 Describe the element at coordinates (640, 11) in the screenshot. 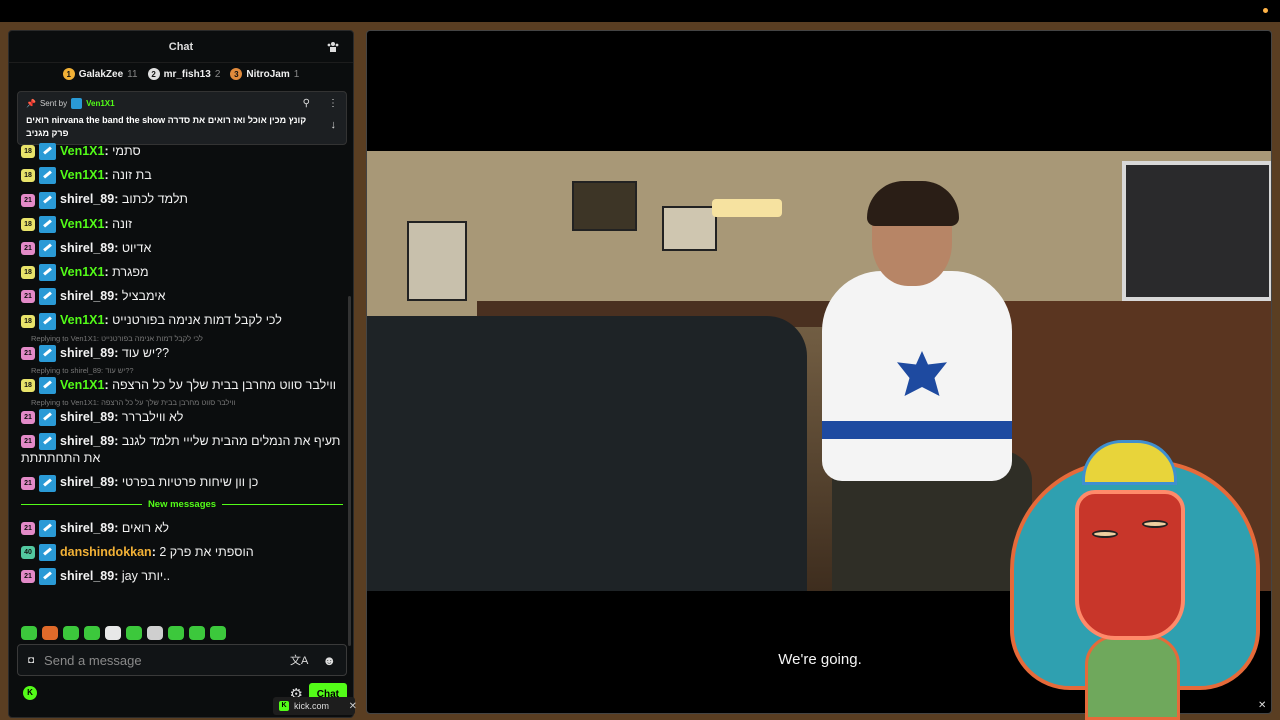

I see `browser-topbar` at that location.